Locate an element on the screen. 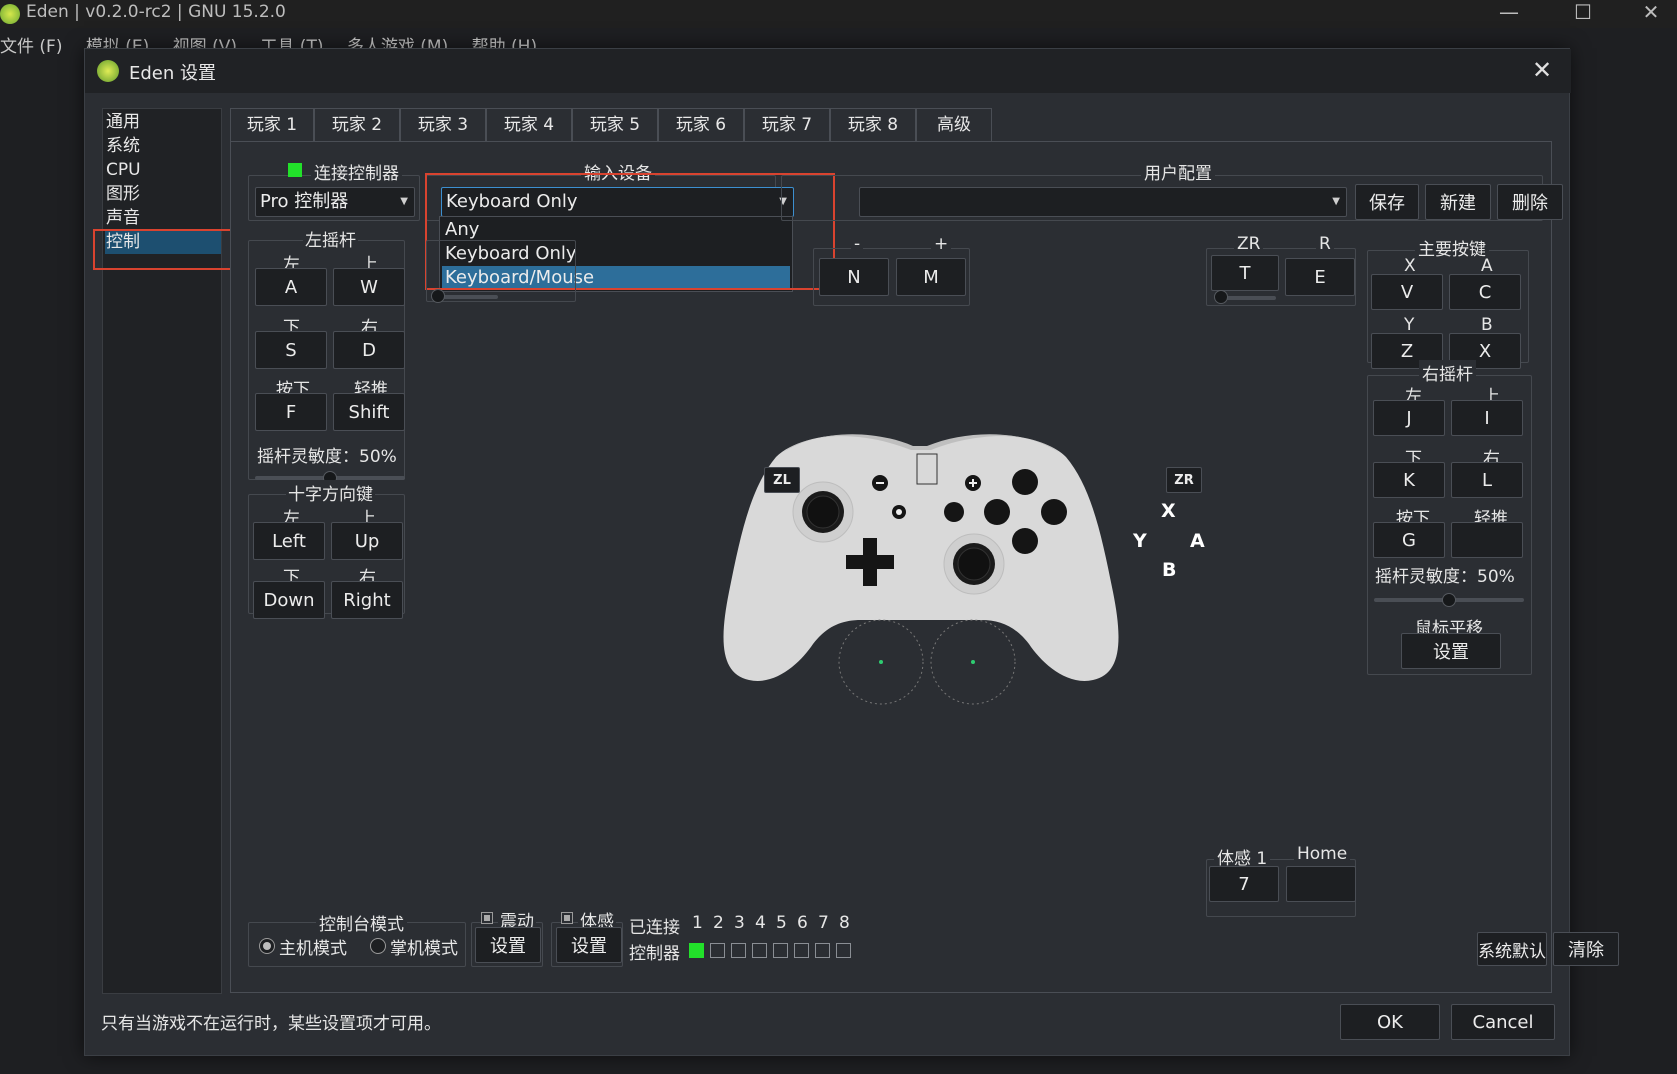  controller-label: 控制器 is located at coordinates (654, 954).